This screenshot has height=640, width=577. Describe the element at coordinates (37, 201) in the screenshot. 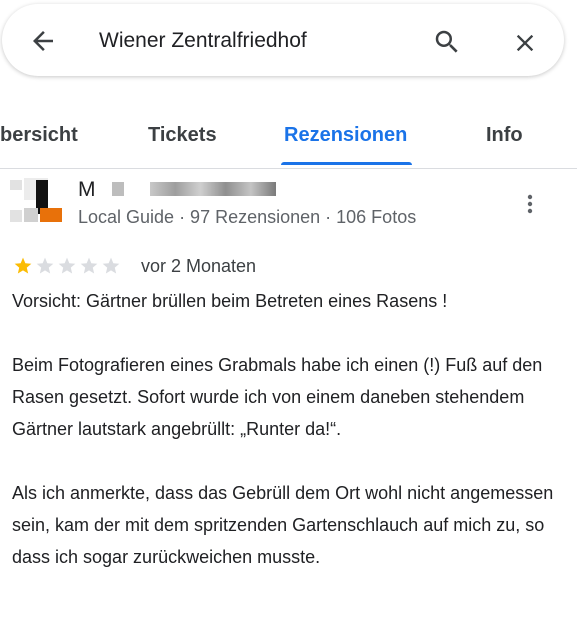

I see `avatar` at that location.